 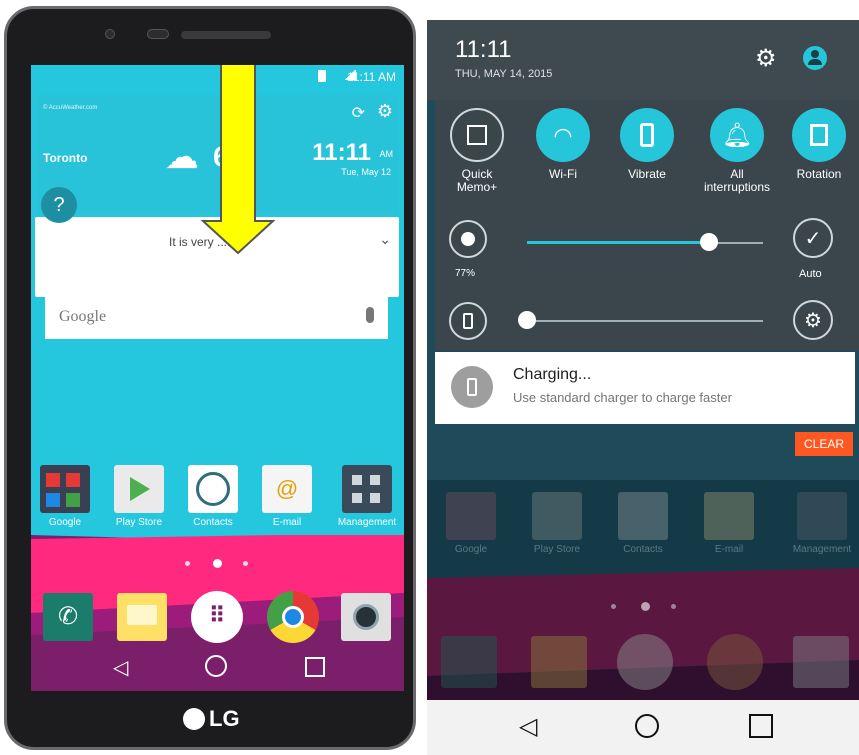 What do you see at coordinates (471, 523) in the screenshot?
I see `dimmed-app-google: Google` at bounding box center [471, 523].